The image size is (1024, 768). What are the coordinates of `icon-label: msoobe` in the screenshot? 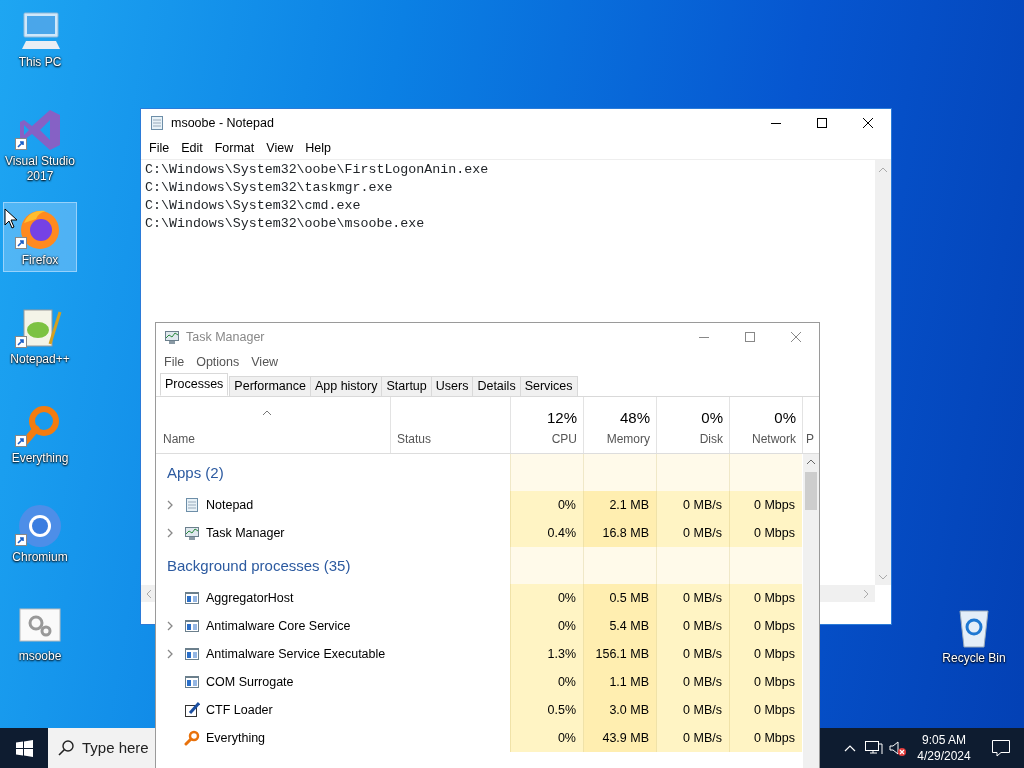 It's located at (40, 656).